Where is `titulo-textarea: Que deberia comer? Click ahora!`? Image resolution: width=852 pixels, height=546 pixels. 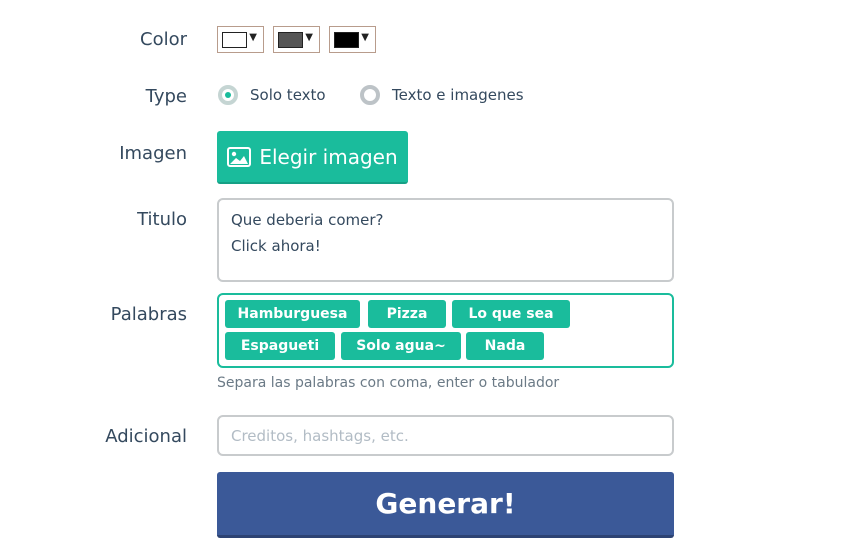 titulo-textarea: Que deberia comer? Click ahora! is located at coordinates (445, 240).